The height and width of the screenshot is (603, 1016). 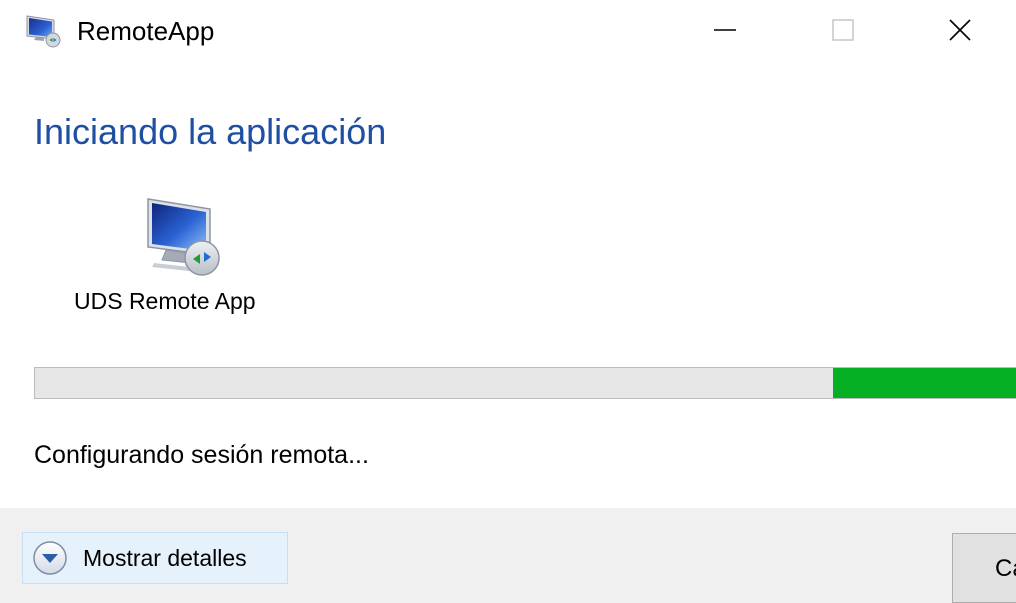 I want to click on window-title: RemoteApp, so click(x=146, y=31).